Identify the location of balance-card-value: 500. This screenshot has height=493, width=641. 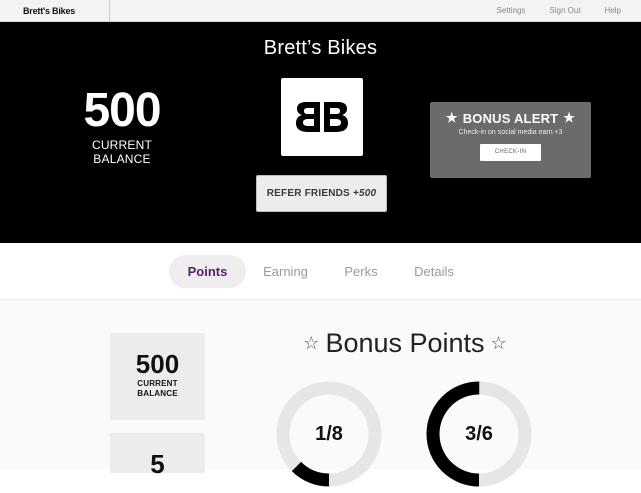
(157, 364).